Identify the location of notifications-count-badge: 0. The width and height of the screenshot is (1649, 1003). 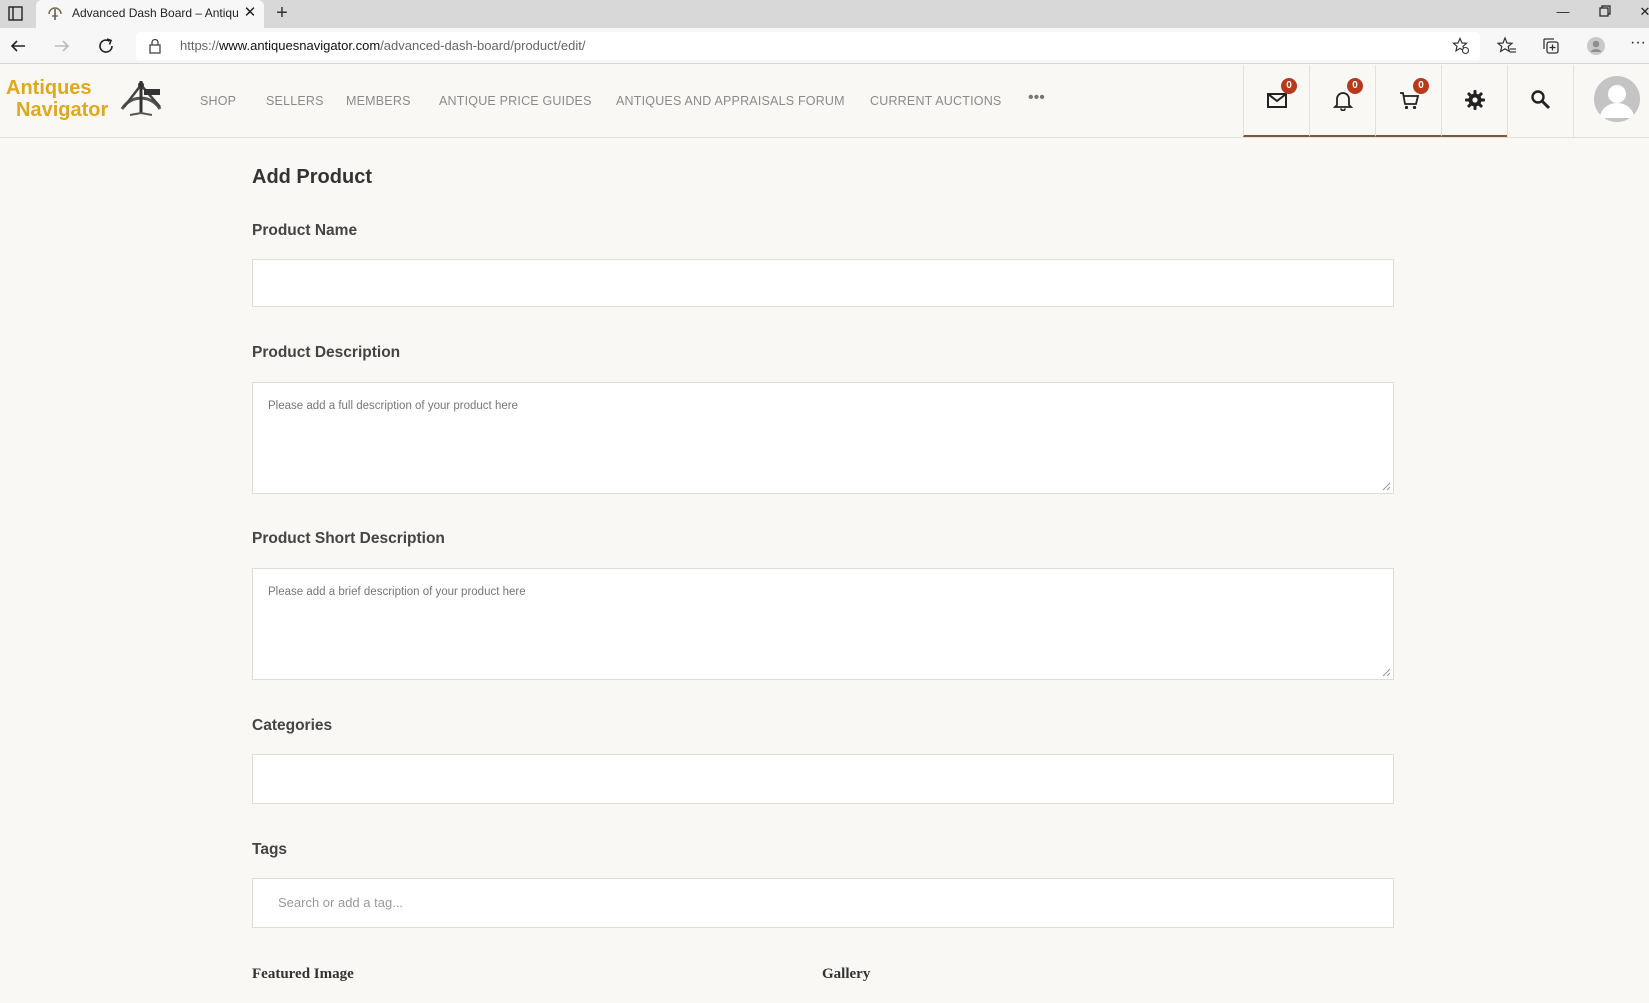
(1355, 86).